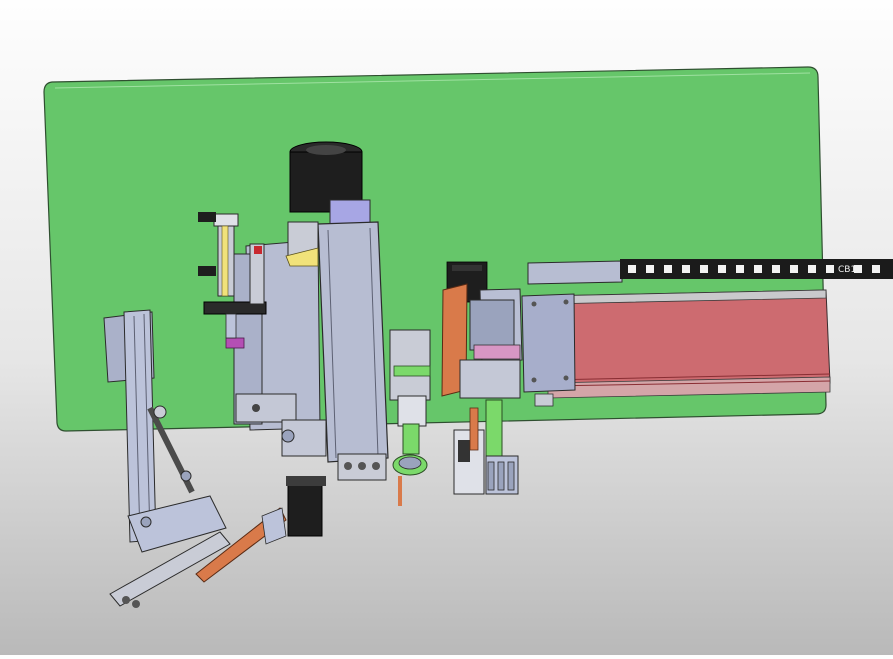 Image resolution: width=893 pixels, height=659 pixels. What do you see at coordinates (847, 270) in the screenshot?
I see `cable-chain-label: CB1` at bounding box center [847, 270].